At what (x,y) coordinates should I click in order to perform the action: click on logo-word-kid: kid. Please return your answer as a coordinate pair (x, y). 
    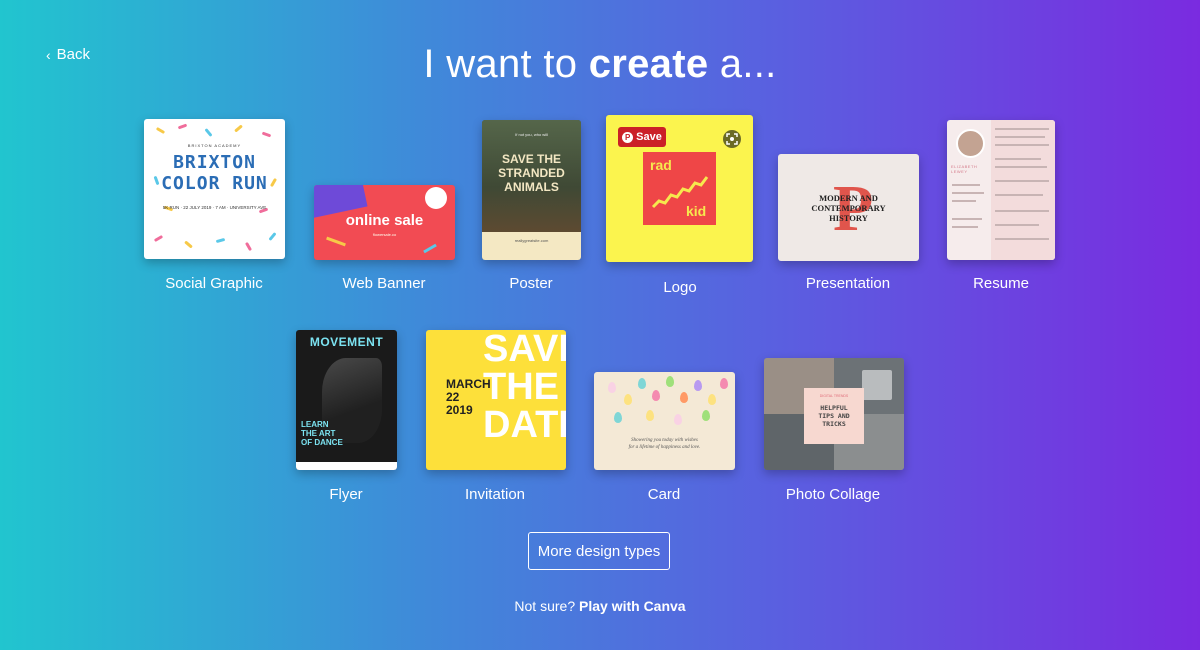
    Looking at the image, I should click on (696, 211).